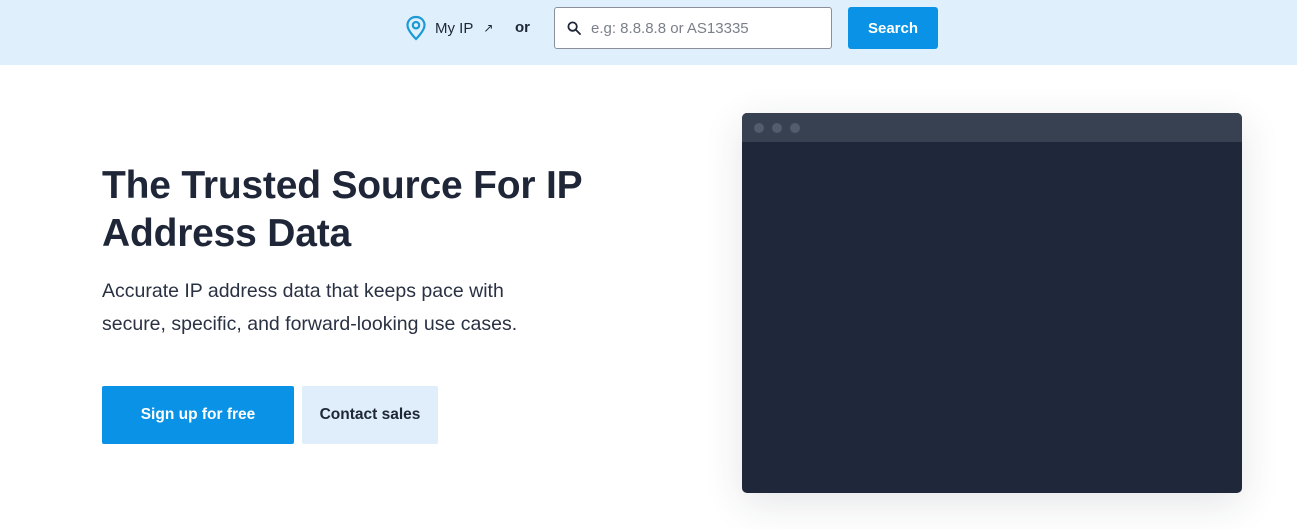  I want to click on search-field, so click(693, 28).